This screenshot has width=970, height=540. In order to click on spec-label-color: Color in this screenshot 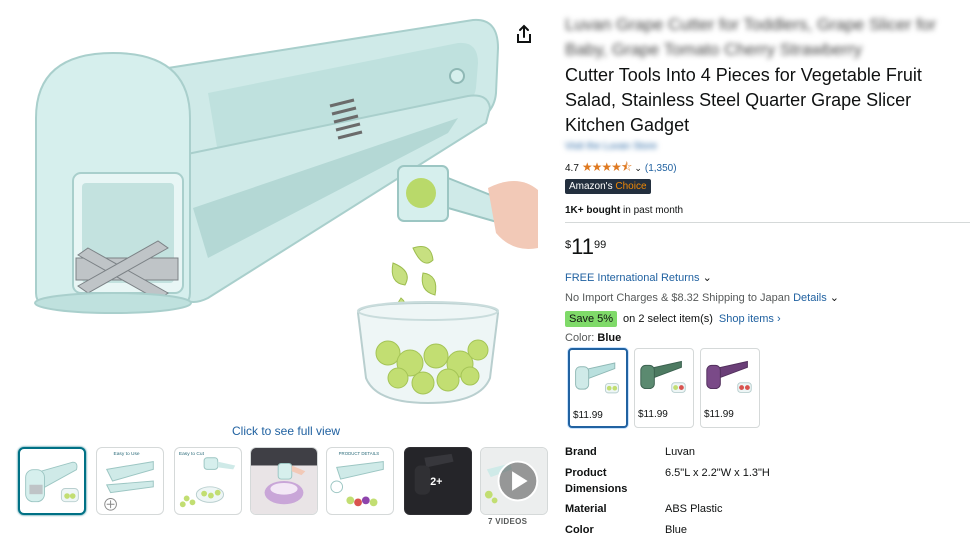, I will do `click(579, 530)`.